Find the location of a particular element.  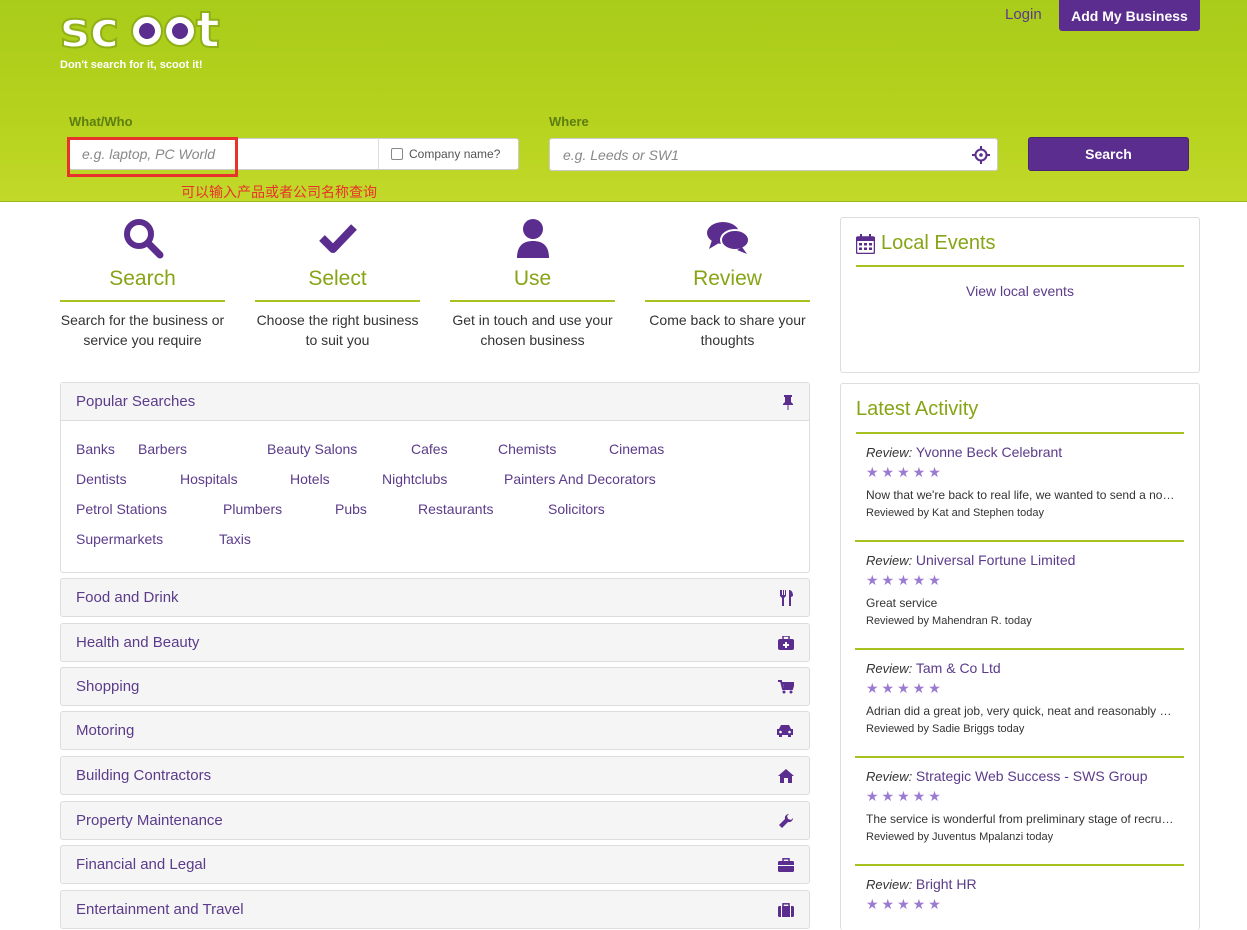

add-business-button: Add My Business is located at coordinates (1129, 15).